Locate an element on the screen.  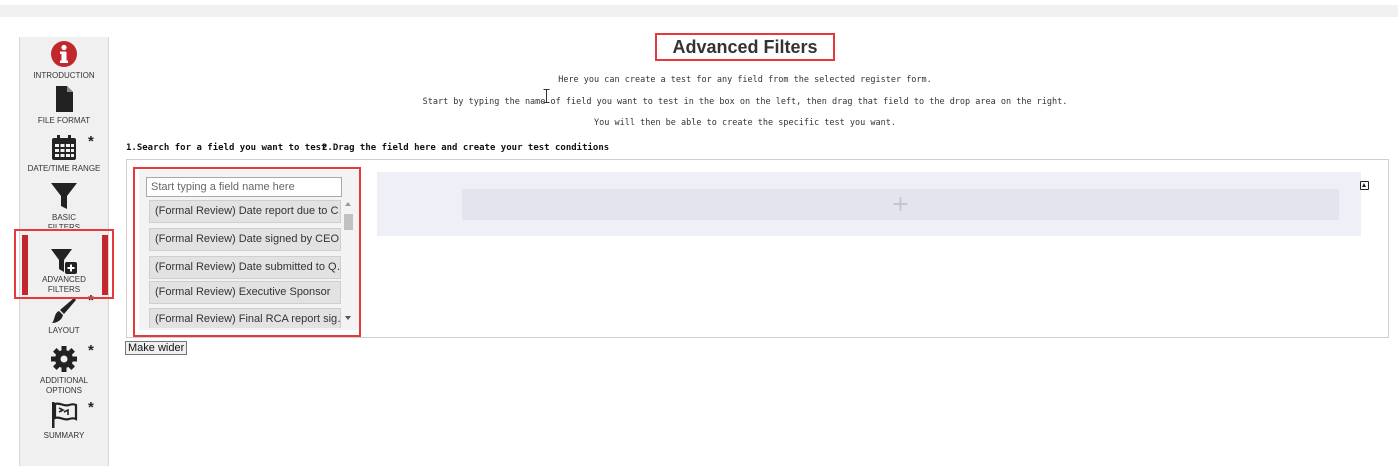
sidebar-item-label: ADDITIONAL OPTIONS is located at coordinates (64, 385).